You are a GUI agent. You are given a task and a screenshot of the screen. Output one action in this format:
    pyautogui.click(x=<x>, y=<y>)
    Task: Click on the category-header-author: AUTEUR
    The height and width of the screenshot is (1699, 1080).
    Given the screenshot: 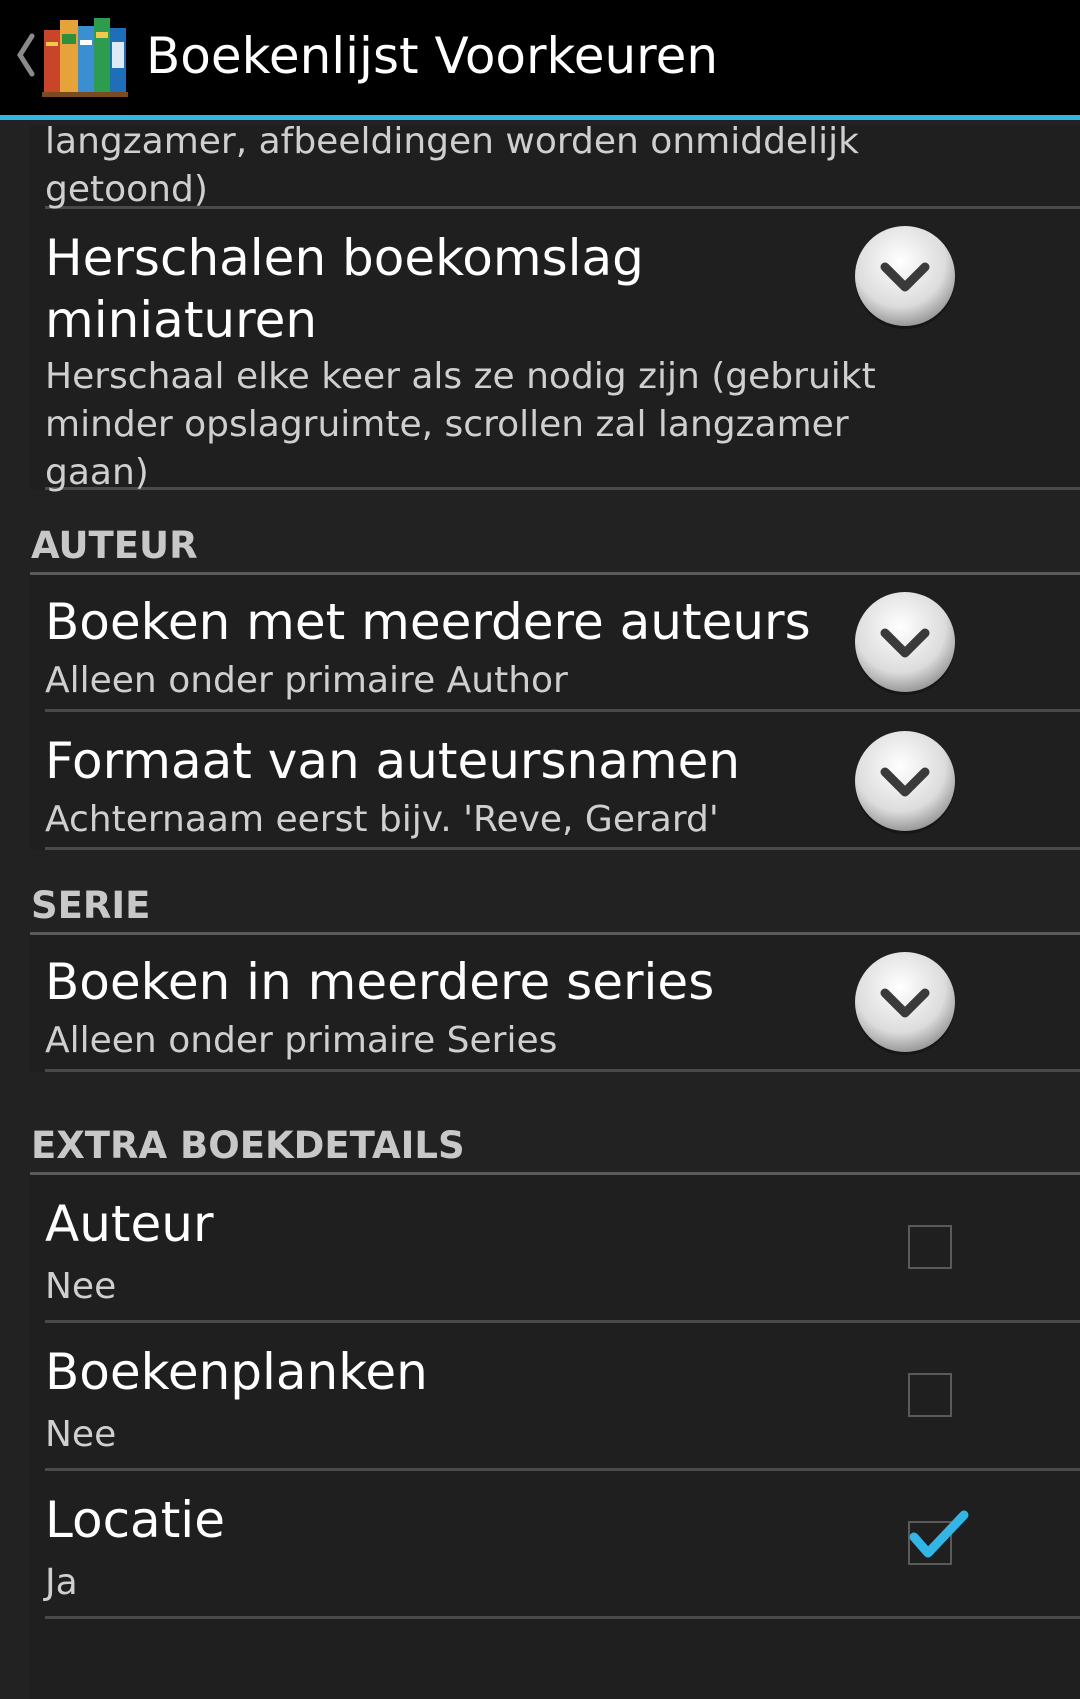 What is the action you would take?
    pyautogui.click(x=555, y=548)
    